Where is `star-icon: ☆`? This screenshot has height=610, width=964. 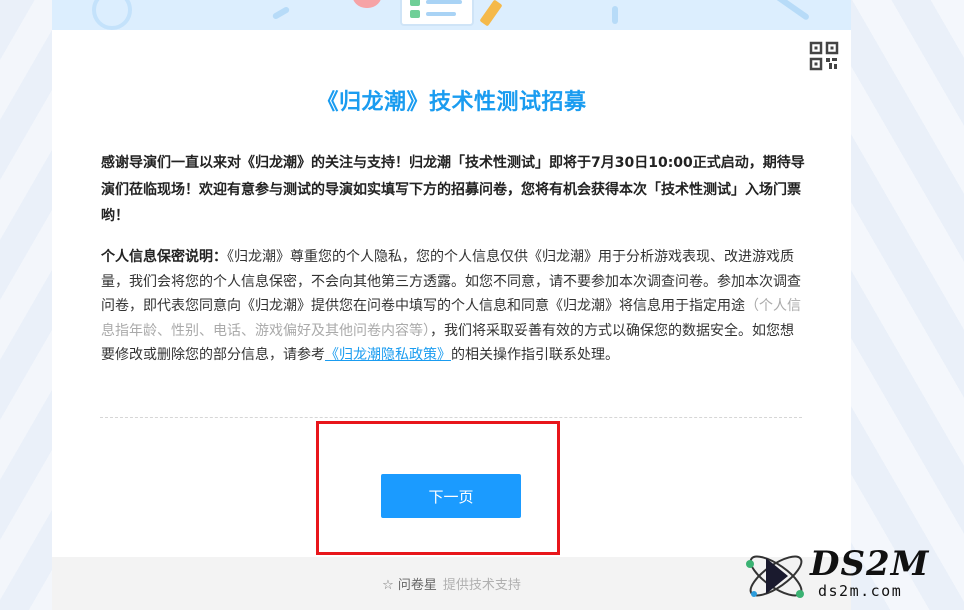
star-icon: ☆ is located at coordinates (388, 585).